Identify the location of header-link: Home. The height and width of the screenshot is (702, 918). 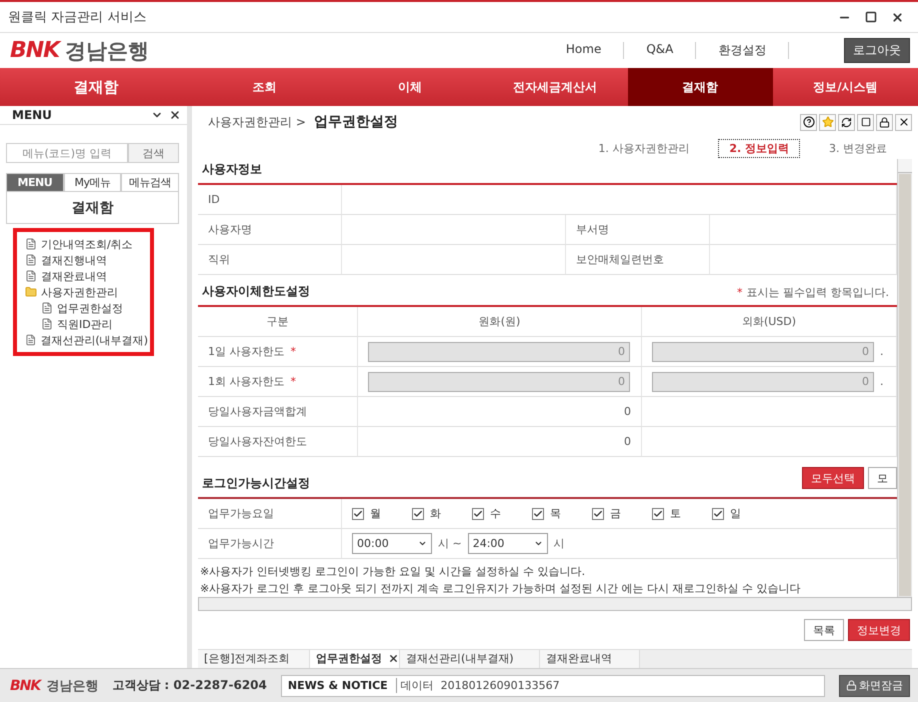
(584, 50).